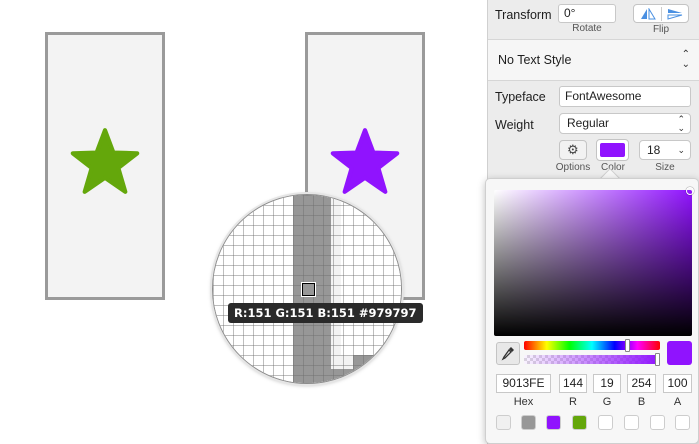 The image size is (699, 444). Describe the element at coordinates (523, 383) in the screenshot. I see `hex-field: 9013FE` at that location.